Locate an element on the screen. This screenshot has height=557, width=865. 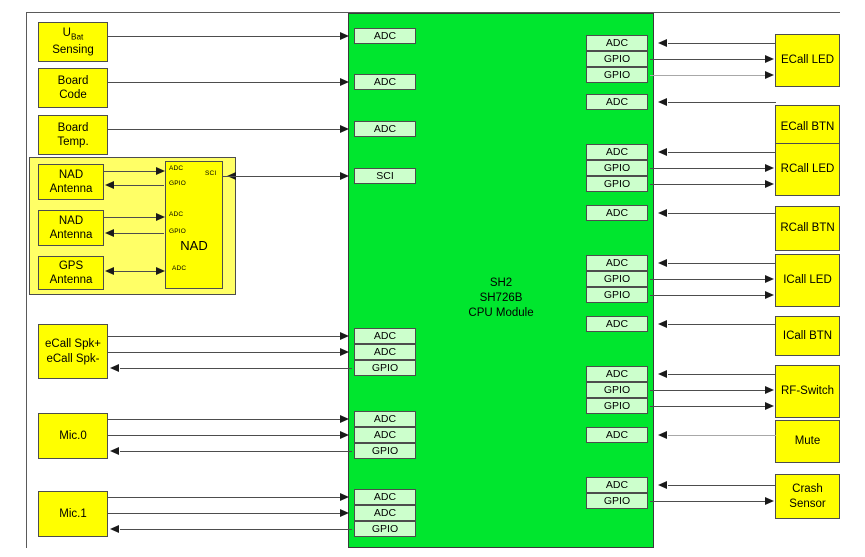
nad-core-port-adc-3: ADC is located at coordinates (179, 268).